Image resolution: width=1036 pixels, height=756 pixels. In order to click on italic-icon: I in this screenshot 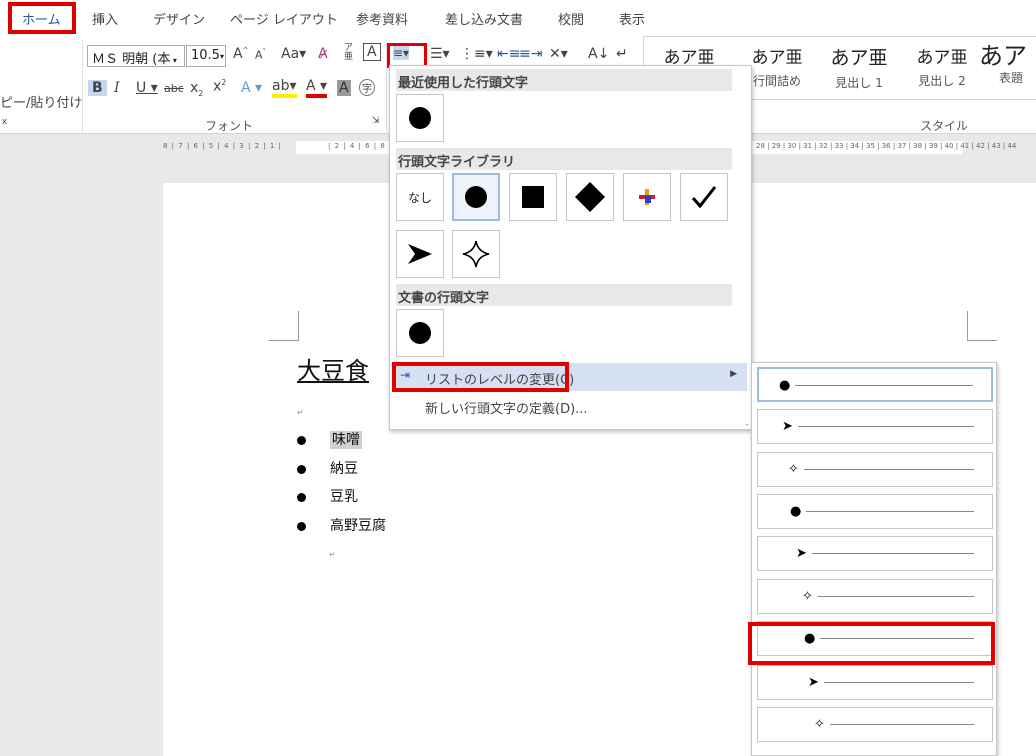, I will do `click(117, 88)`.